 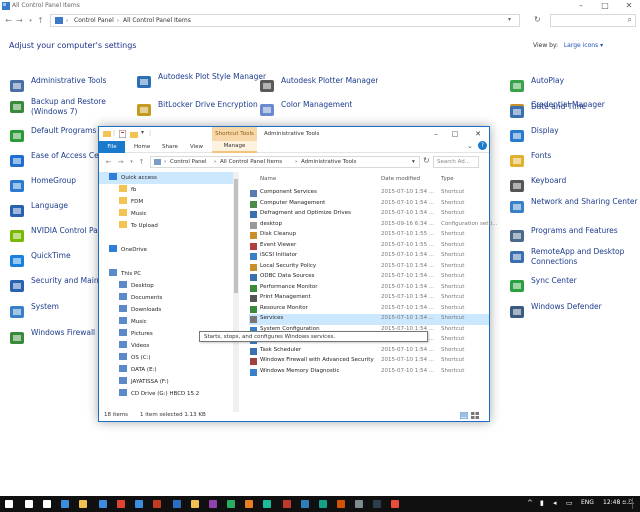 I want to click on back-arrow-icon: ←, so click(x=8, y=21).